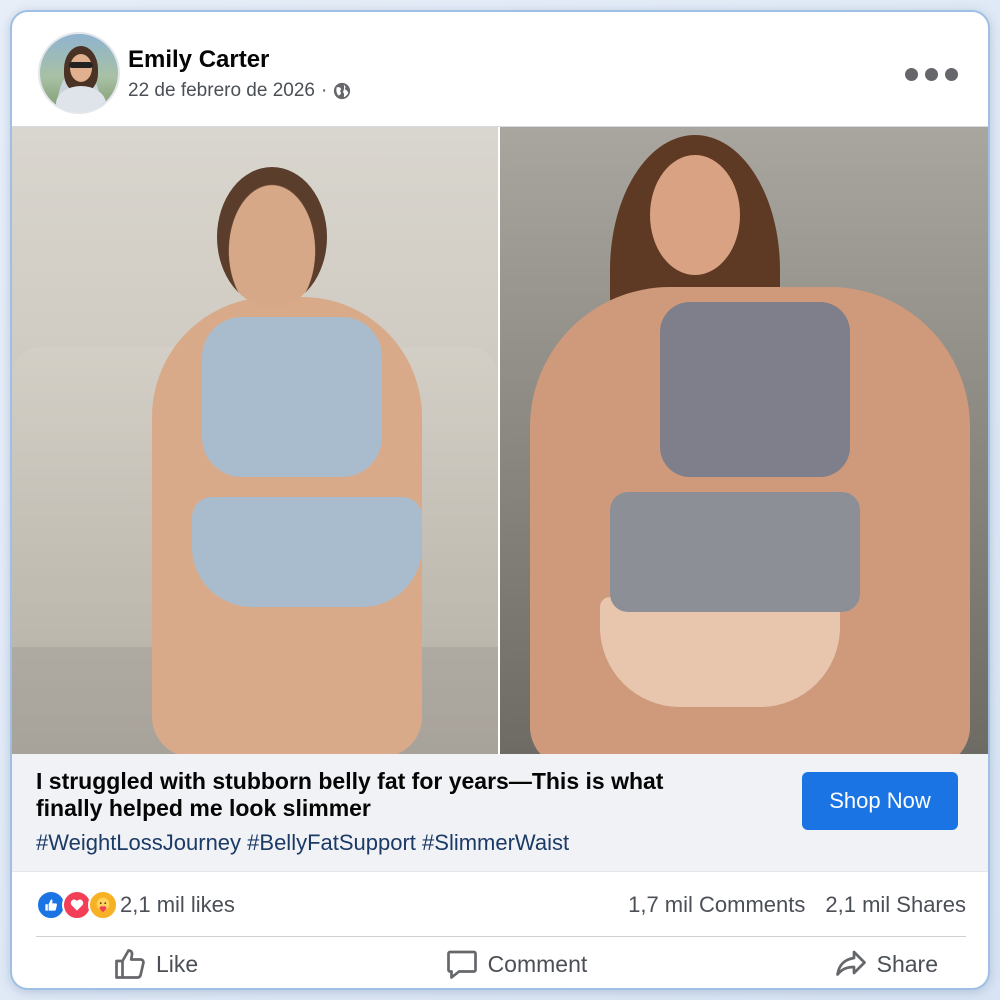  I want to click on share-icon, so click(850, 963).